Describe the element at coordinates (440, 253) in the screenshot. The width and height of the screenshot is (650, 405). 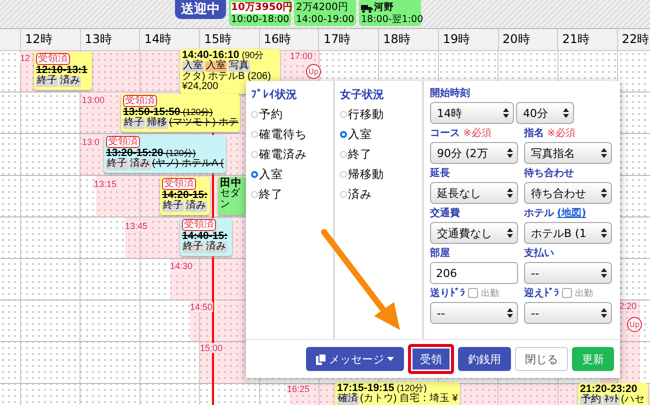
I see `field-label: 部屋` at that location.